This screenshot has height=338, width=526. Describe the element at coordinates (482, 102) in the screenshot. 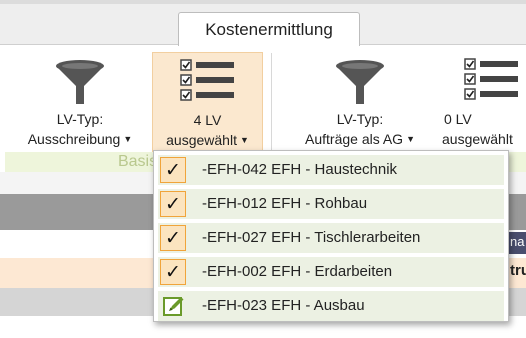

I see `lv-selection-button-2: 0 LV ausgewählt` at that location.